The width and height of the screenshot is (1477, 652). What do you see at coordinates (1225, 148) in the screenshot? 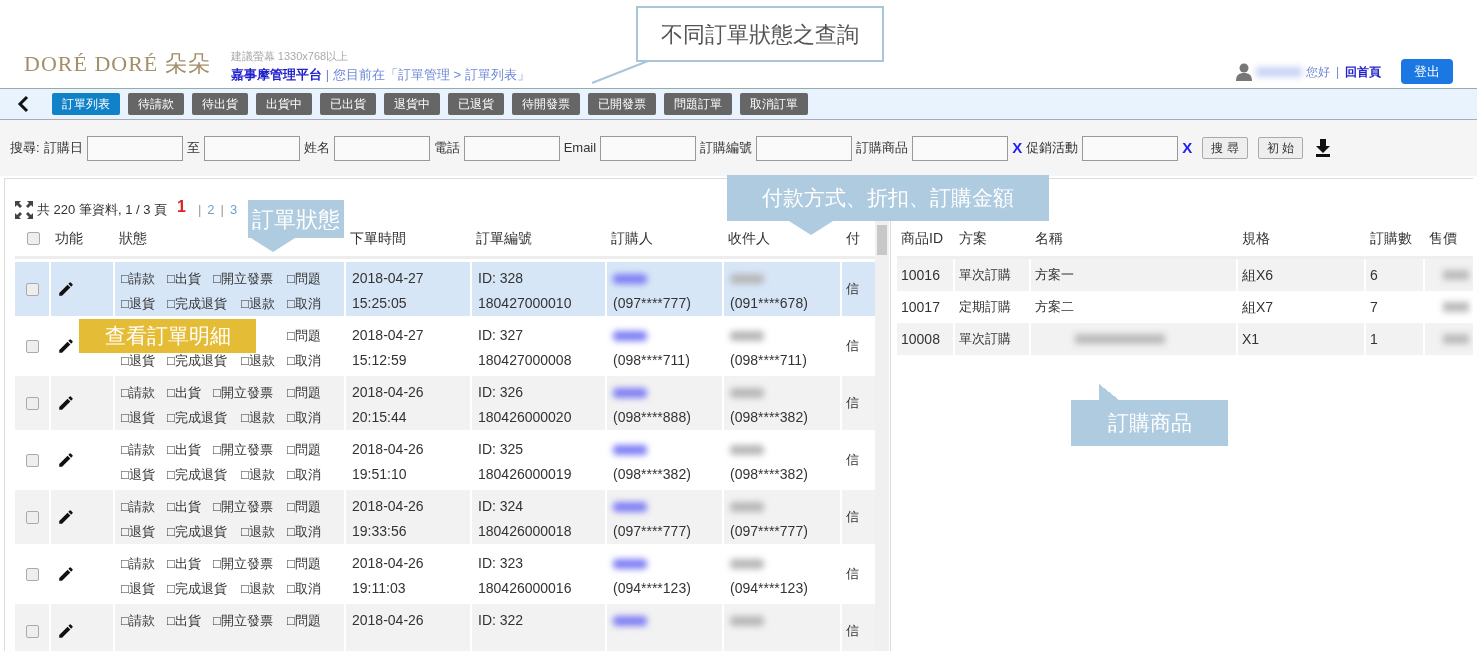
I see `search-button: 搜 尋` at bounding box center [1225, 148].